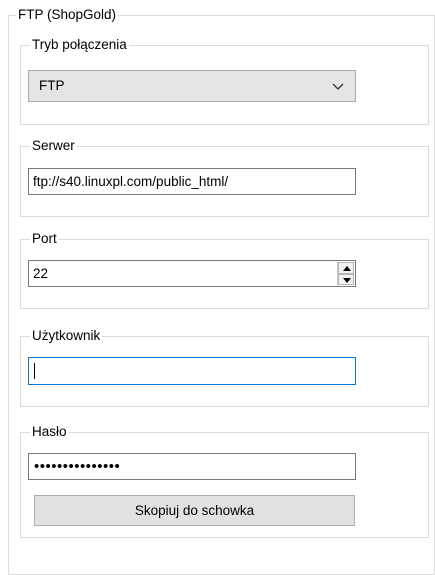 The image size is (435, 575). I want to click on arrow-down-icon, so click(347, 280).